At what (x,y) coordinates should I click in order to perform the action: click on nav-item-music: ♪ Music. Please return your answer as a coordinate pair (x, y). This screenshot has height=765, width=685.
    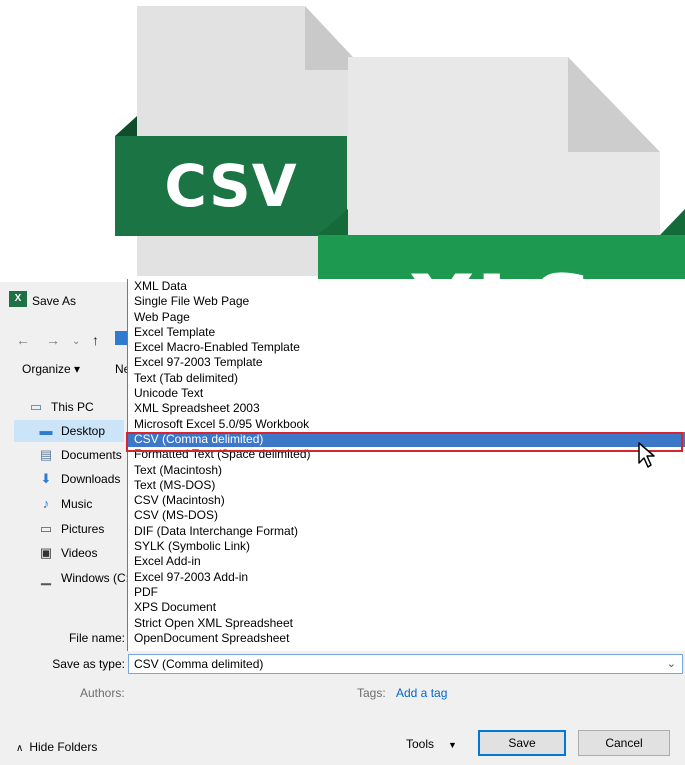
    Looking at the image, I should click on (65, 504).